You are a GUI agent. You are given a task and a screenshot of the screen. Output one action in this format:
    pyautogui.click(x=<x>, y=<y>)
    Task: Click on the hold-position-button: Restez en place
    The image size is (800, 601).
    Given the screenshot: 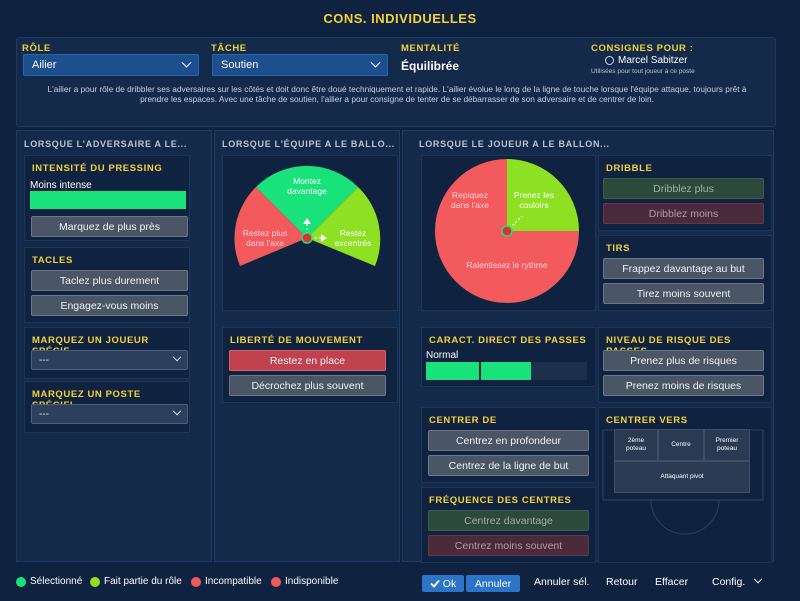 What is the action you would take?
    pyautogui.click(x=307, y=360)
    